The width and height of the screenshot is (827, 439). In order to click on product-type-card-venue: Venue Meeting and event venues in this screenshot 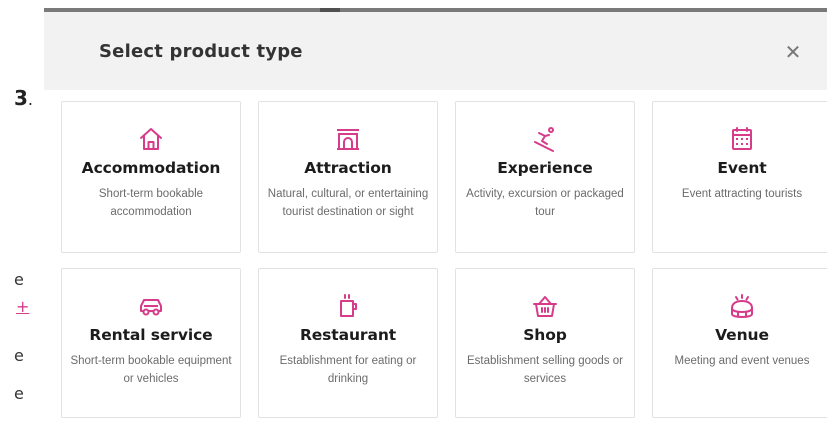, I will do `click(739, 343)`.